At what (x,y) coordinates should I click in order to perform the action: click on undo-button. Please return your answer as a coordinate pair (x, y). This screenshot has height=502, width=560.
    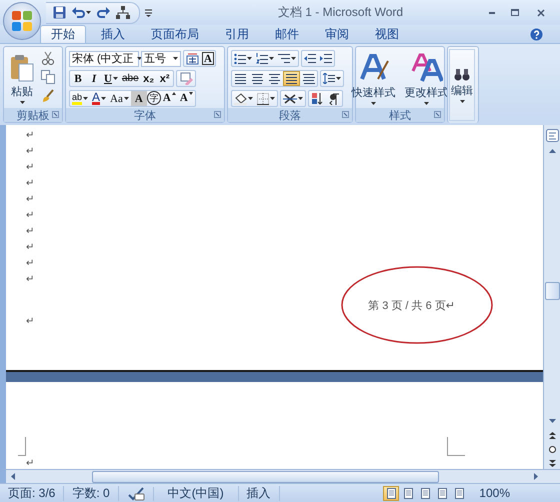
    Looking at the image, I should click on (81, 13).